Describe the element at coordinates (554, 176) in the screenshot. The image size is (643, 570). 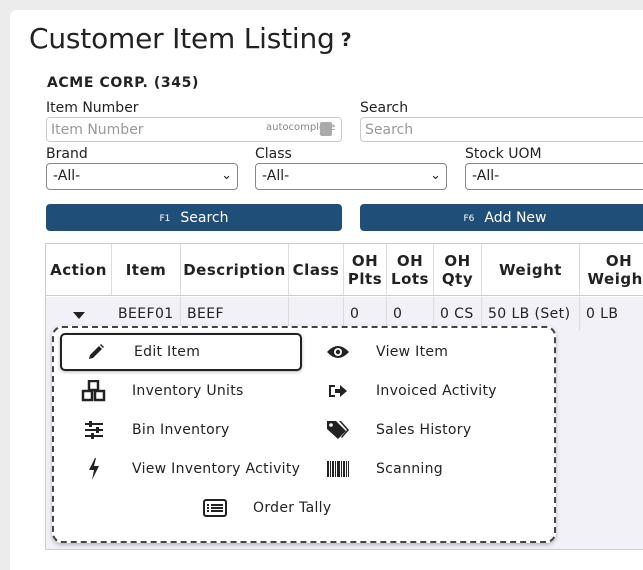
I see `stock-uom-select: -All-⌄` at that location.